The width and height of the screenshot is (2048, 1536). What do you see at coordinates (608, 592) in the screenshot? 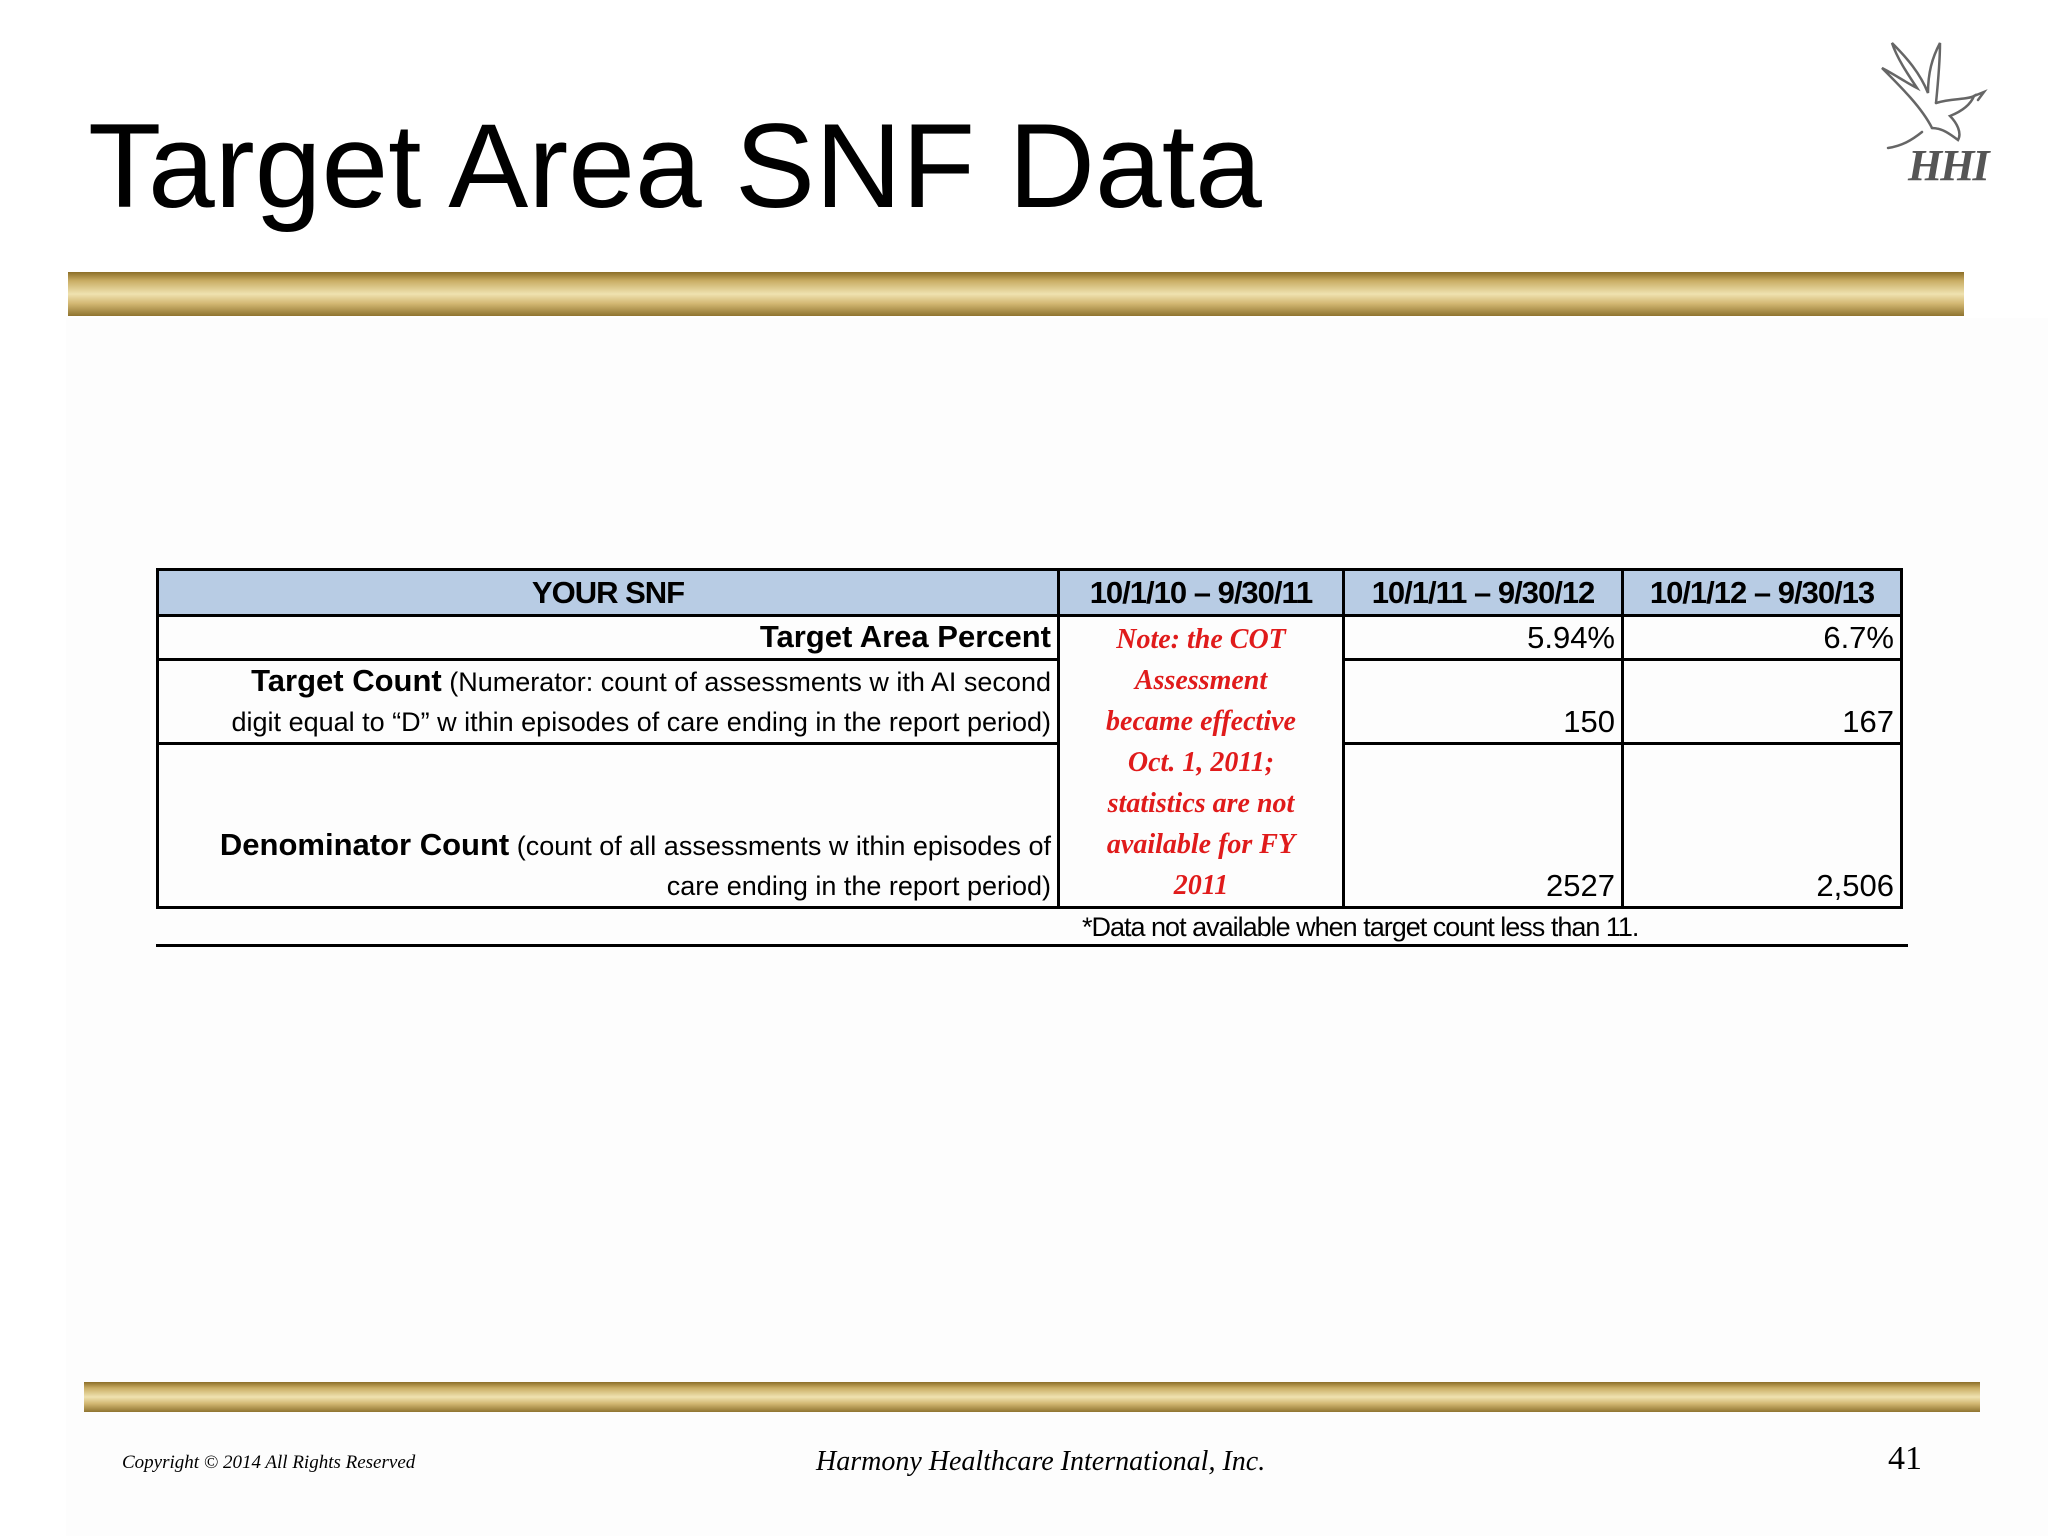
I see `header-your-snf: YOUR SNF` at bounding box center [608, 592].